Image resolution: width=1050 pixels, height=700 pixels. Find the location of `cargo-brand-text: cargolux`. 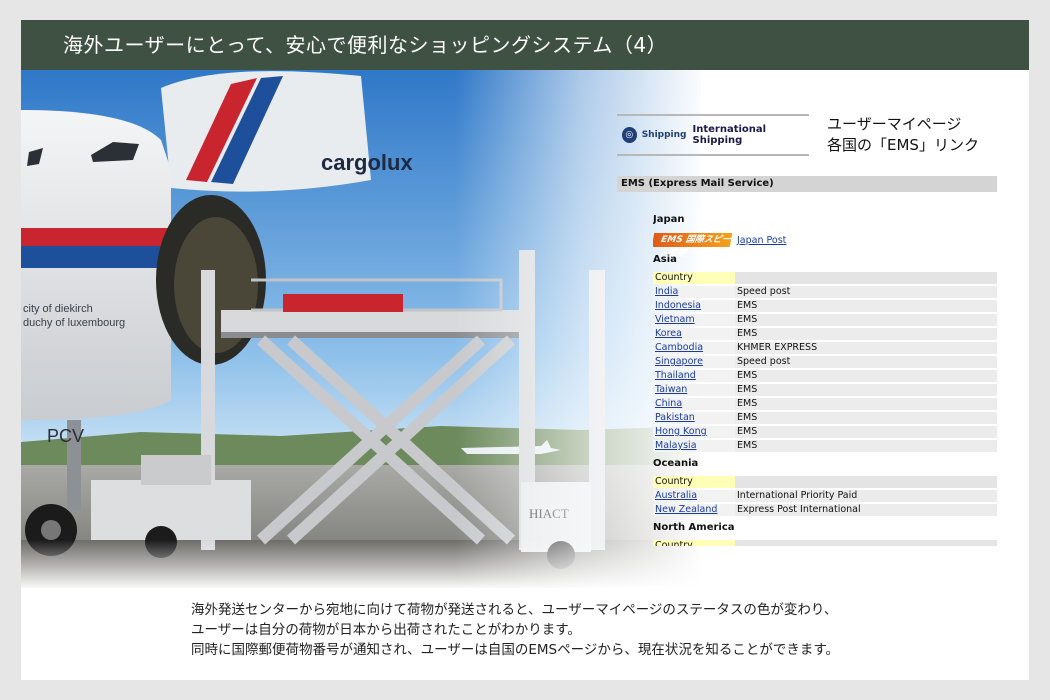

cargo-brand-text: cargolux is located at coordinates (367, 162).